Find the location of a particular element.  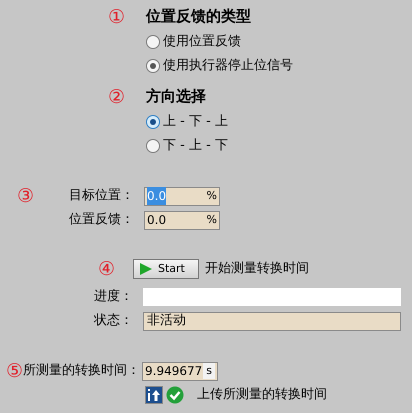

step-number: ⑤ is located at coordinates (14, 371).